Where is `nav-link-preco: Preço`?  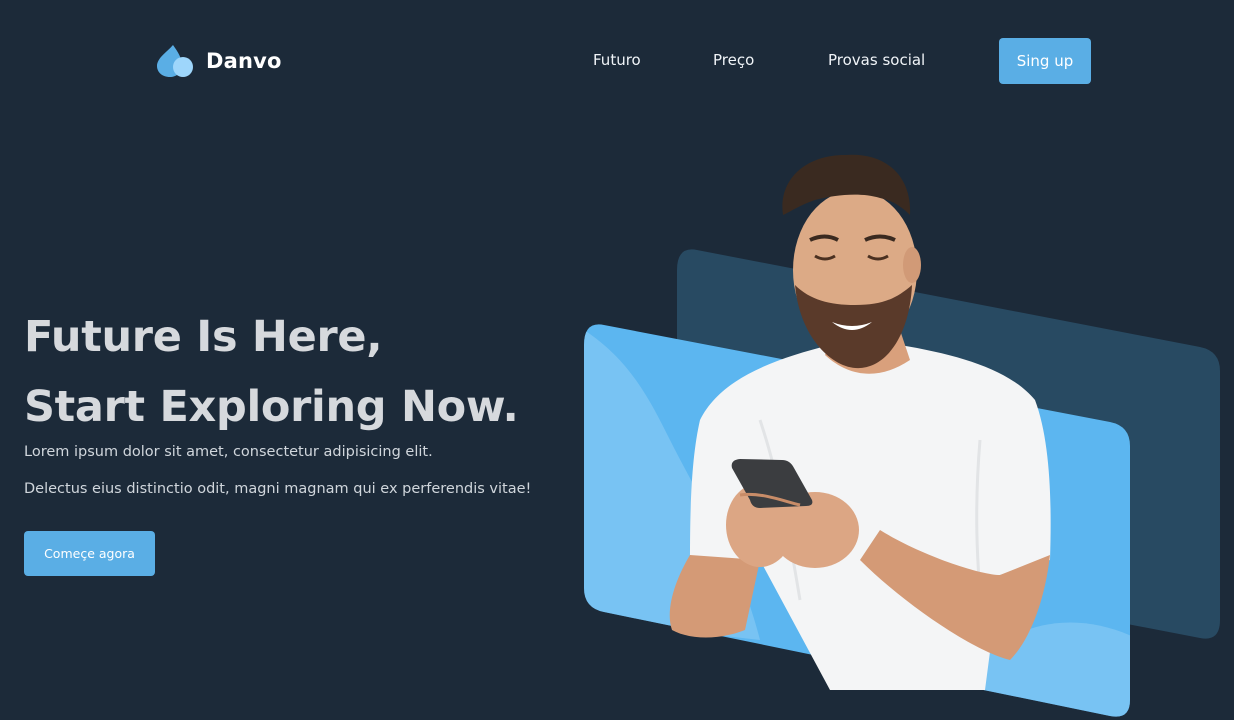
nav-link-preco: Preço is located at coordinates (733, 60).